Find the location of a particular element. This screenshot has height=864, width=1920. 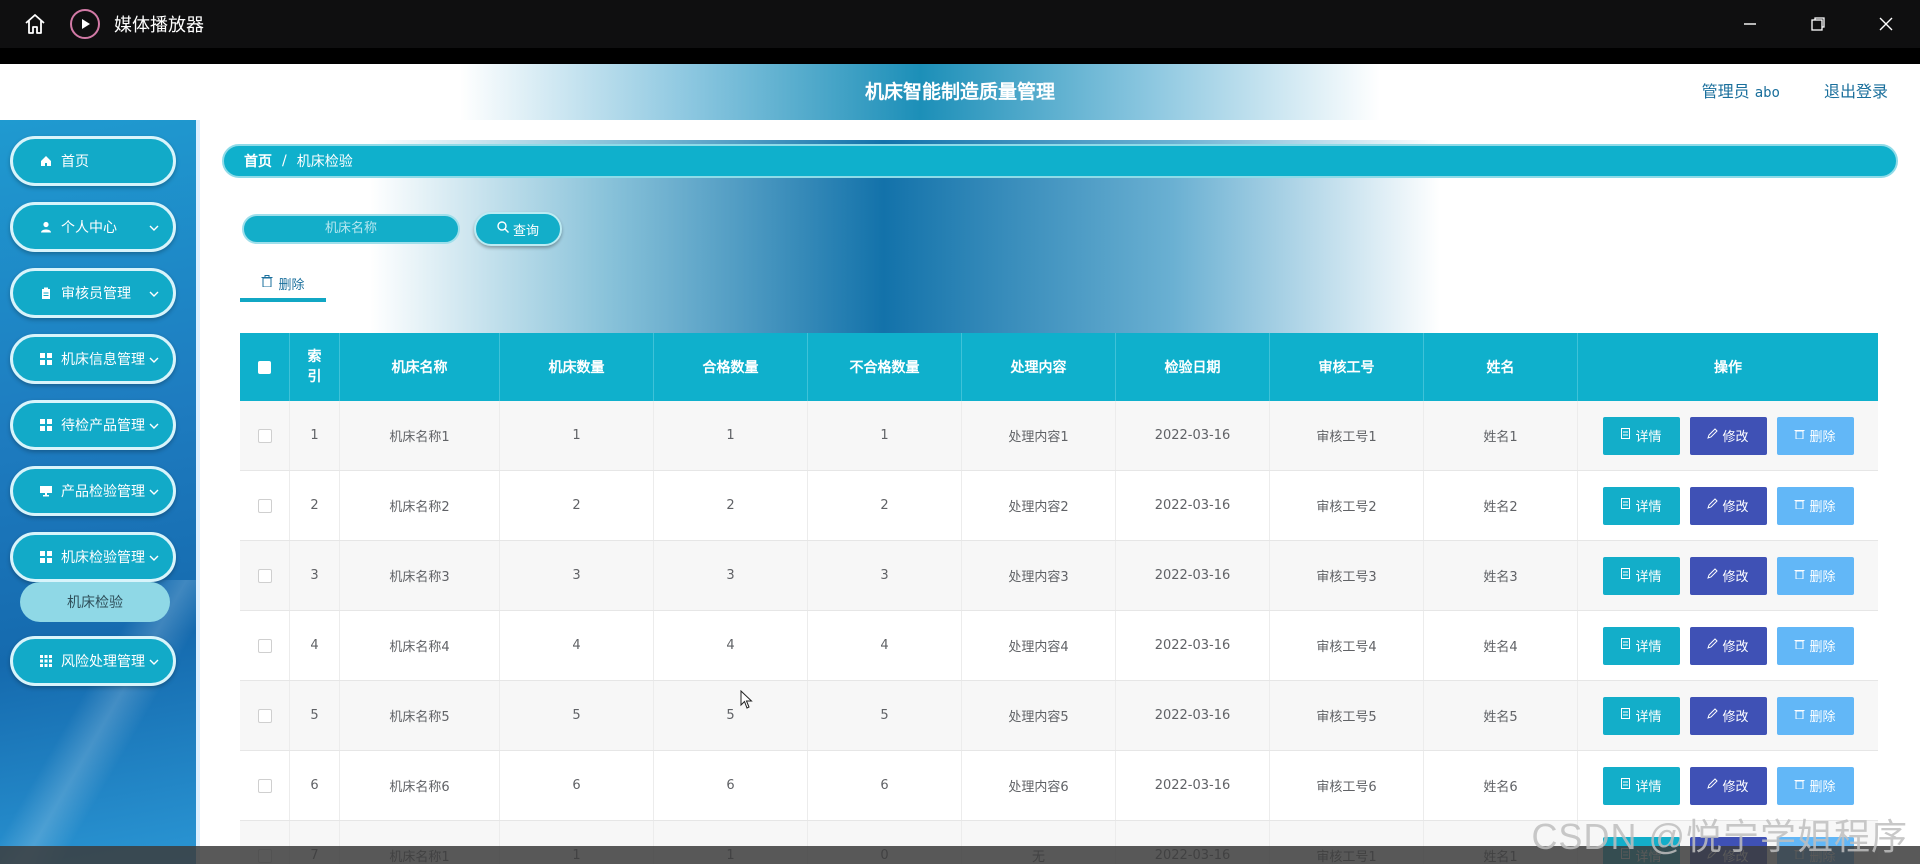

logout-link: 退出登录 is located at coordinates (1856, 92).